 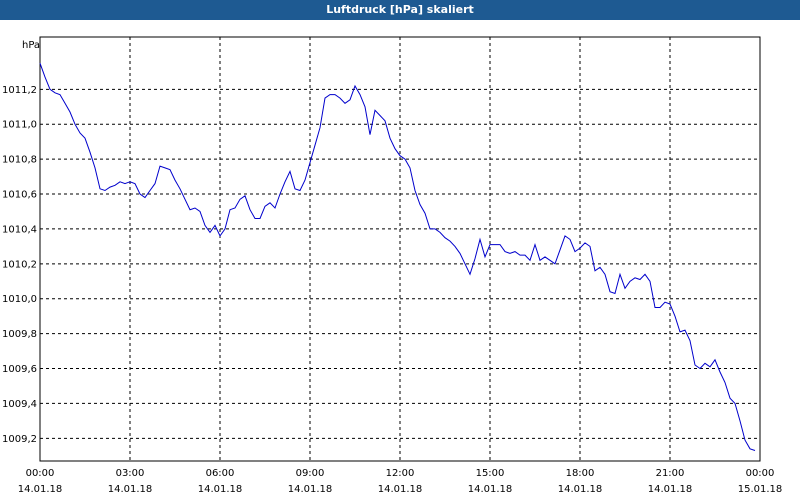 What do you see at coordinates (19, 160) in the screenshot?
I see `y-tick-label: 1010,8` at bounding box center [19, 160].